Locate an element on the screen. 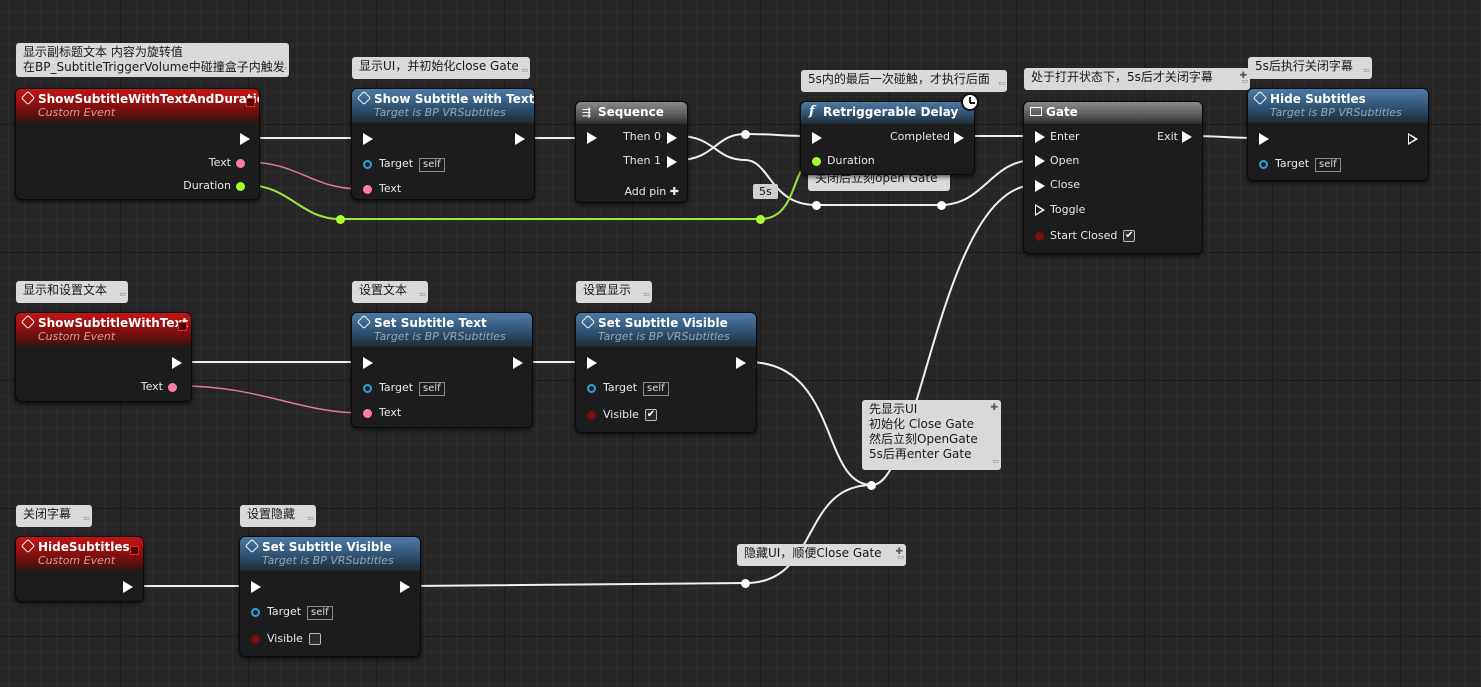 The height and width of the screenshot is (687, 1481). pin-label-enter: Enter is located at coordinates (1065, 136).